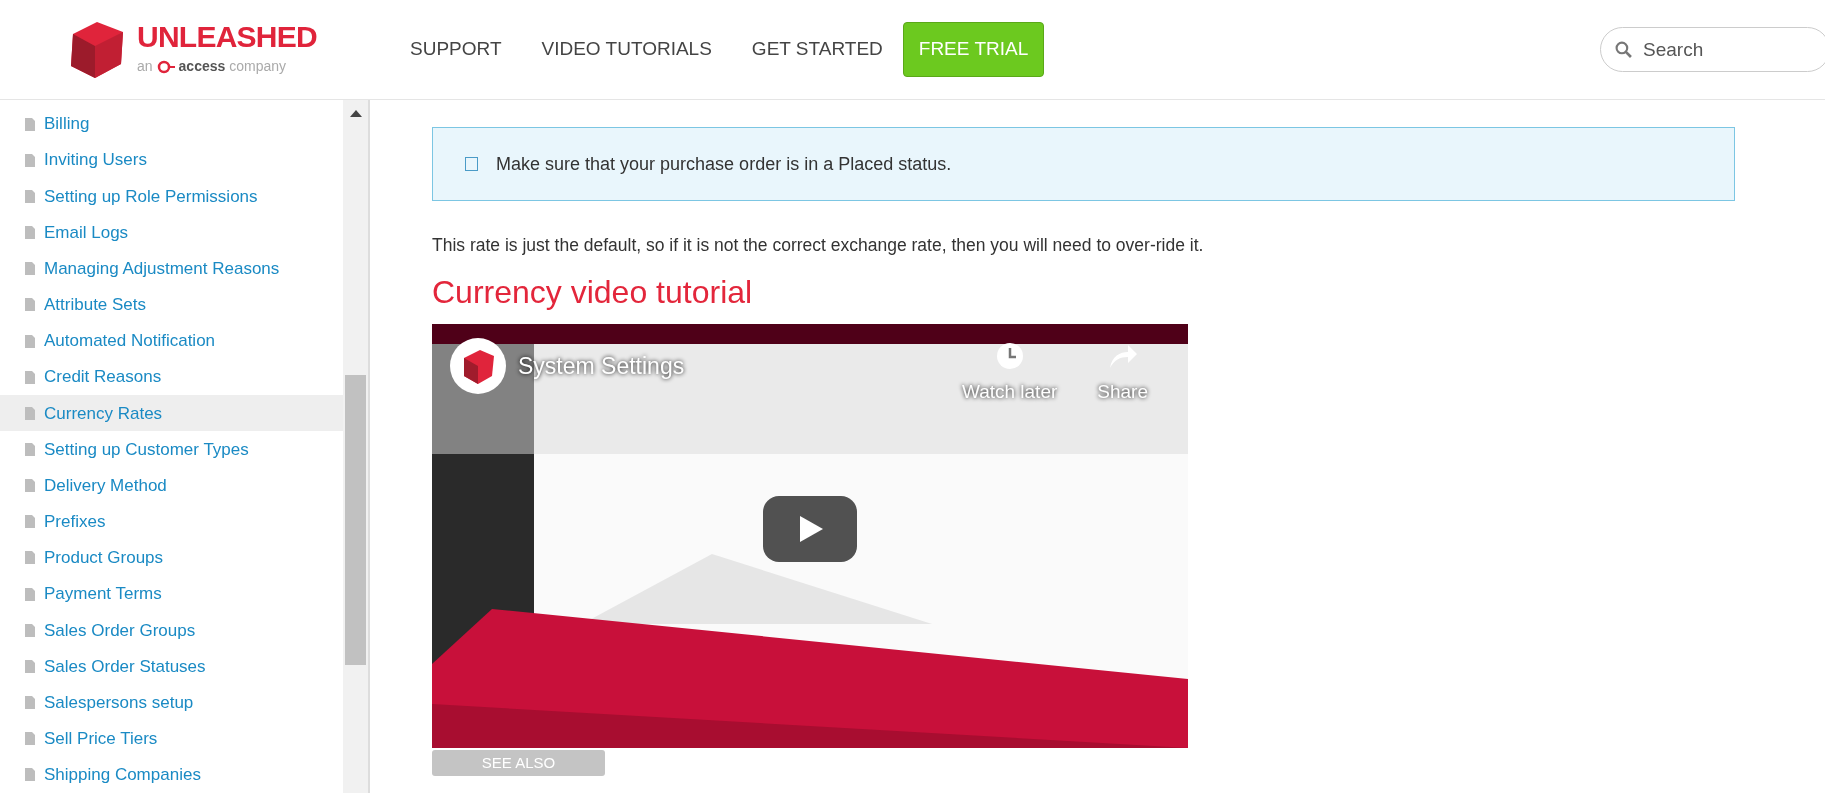 This screenshot has width=1825, height=793. Describe the element at coordinates (724, 164) in the screenshot. I see `callout-text: Make sure that your purchase order is in a Placed status.` at that location.